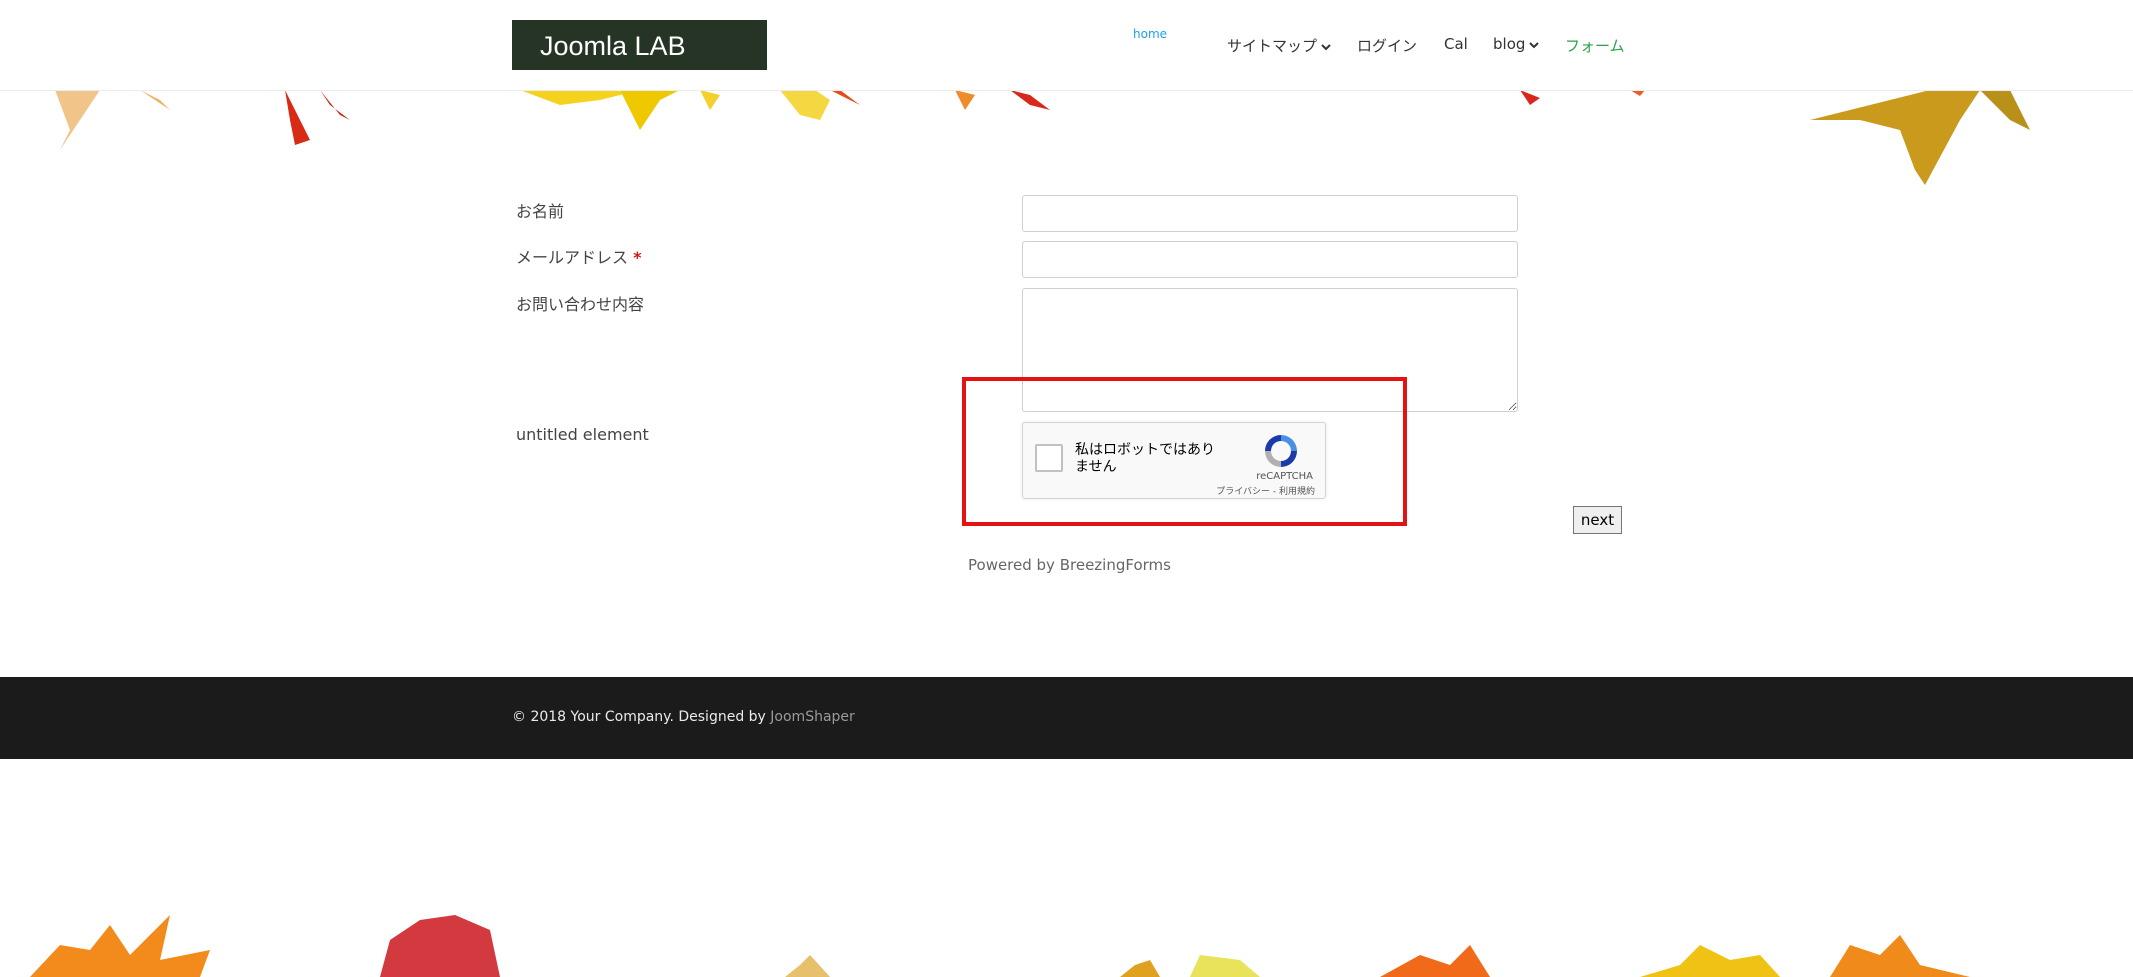 The height and width of the screenshot is (977, 2133). What do you see at coordinates (1270, 213) in the screenshot?
I see `name-field` at bounding box center [1270, 213].